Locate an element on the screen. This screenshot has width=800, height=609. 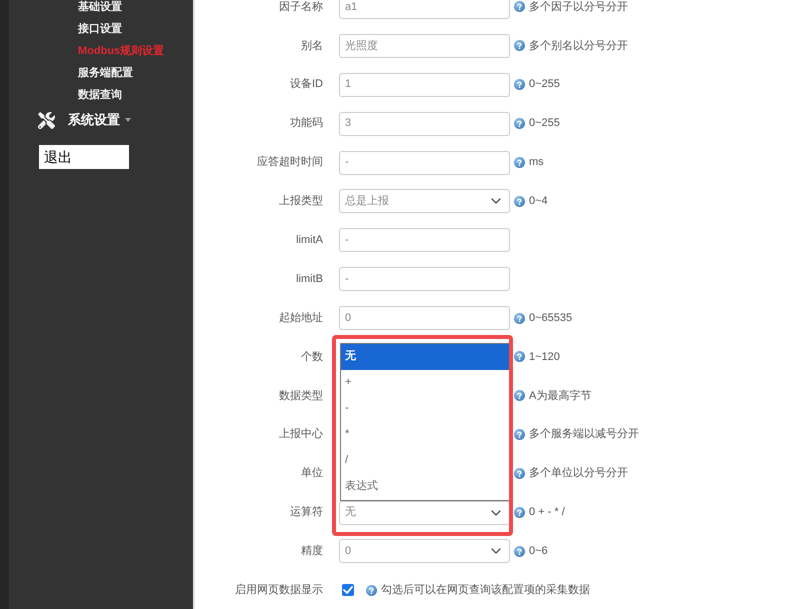
field-label: 起始地址 is located at coordinates (300, 318).